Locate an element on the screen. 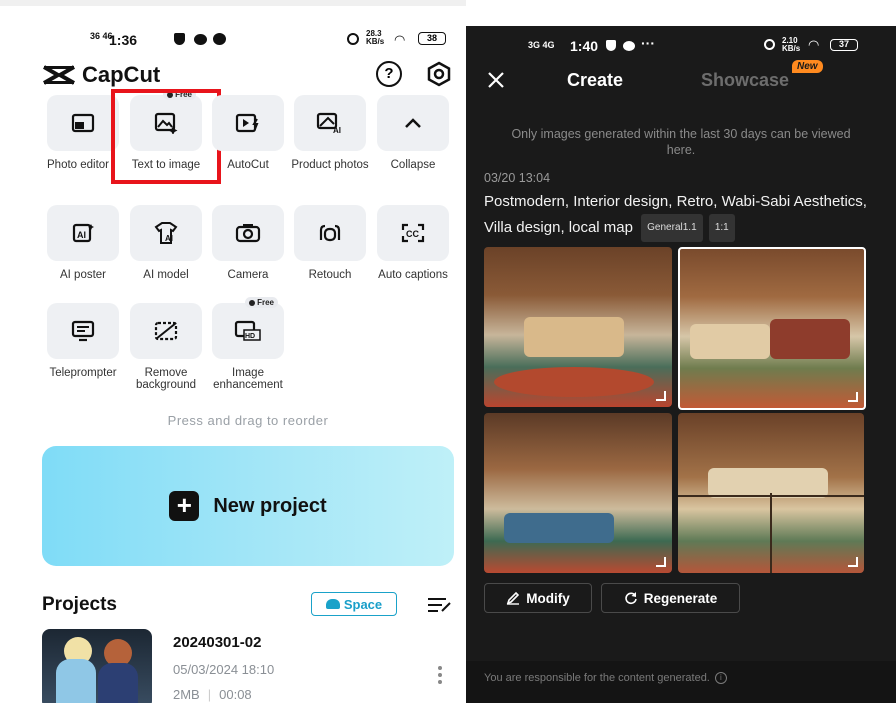 This screenshot has width=896, height=703. project-date: 05/03/2024 18:10 is located at coordinates (224, 669).